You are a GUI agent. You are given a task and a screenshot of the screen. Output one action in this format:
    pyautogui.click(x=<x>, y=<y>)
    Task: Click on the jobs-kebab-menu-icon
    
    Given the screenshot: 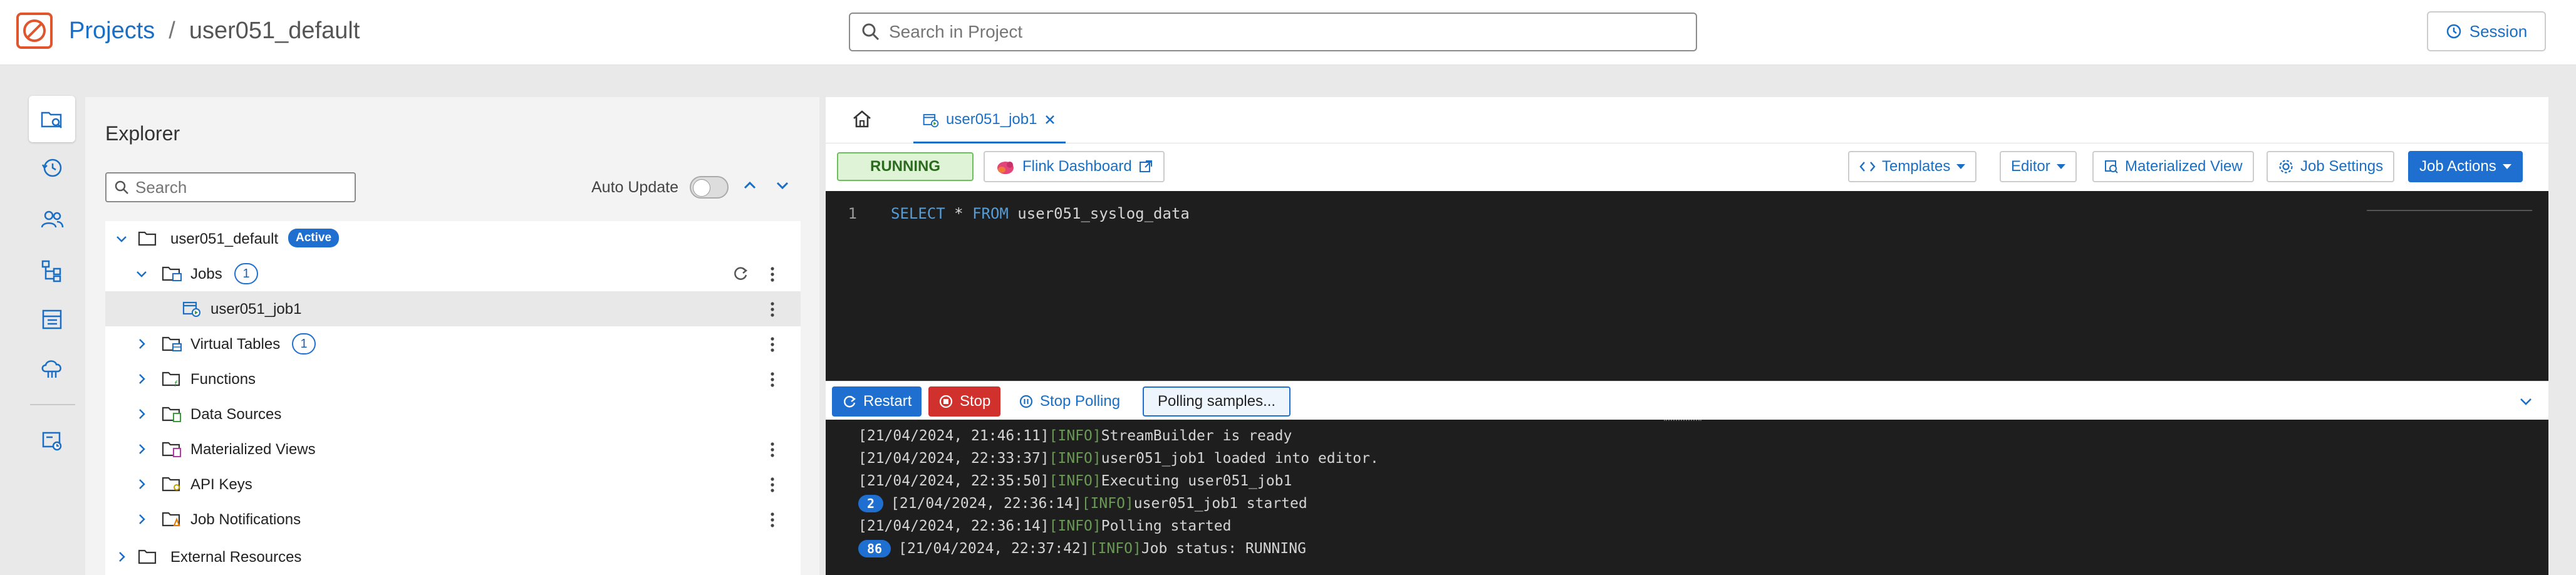 What is the action you would take?
    pyautogui.click(x=772, y=274)
    